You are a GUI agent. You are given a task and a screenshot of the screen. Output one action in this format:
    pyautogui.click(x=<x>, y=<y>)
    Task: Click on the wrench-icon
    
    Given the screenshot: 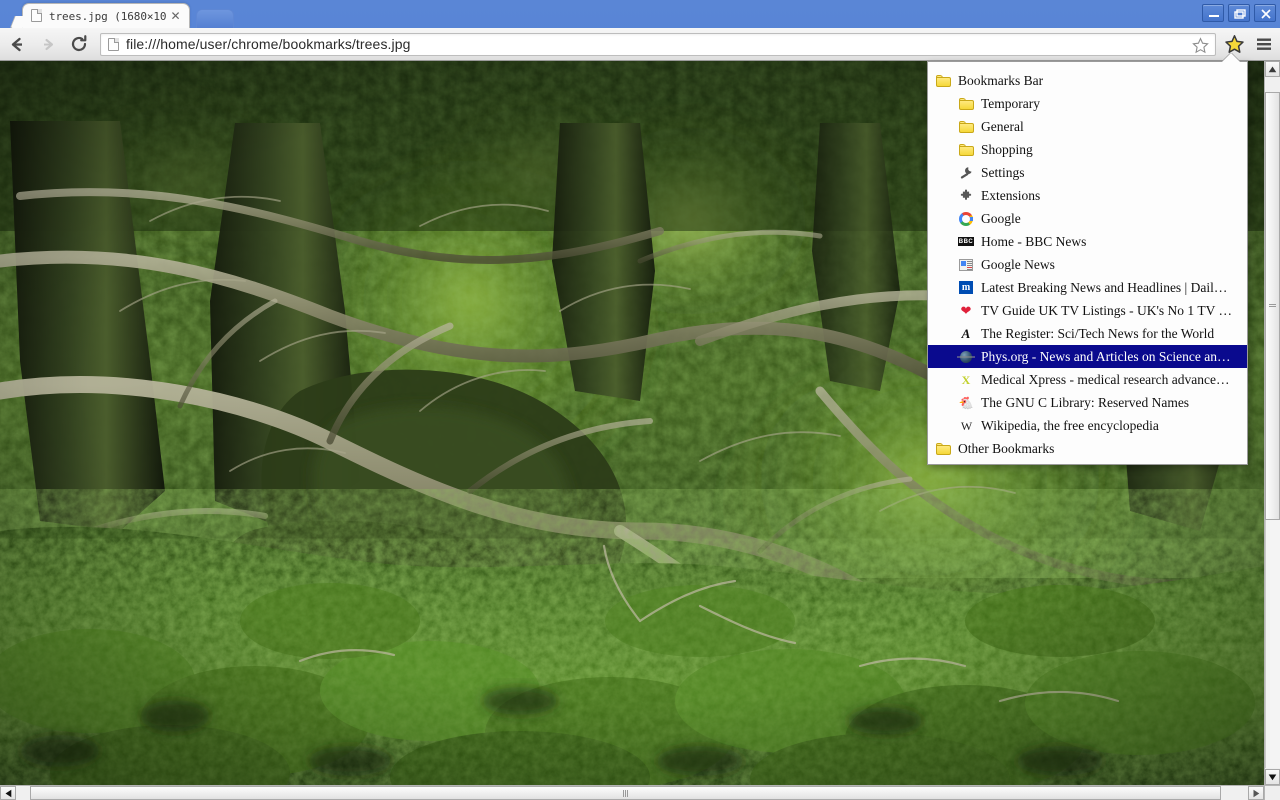 What is the action you would take?
    pyautogui.click(x=966, y=173)
    